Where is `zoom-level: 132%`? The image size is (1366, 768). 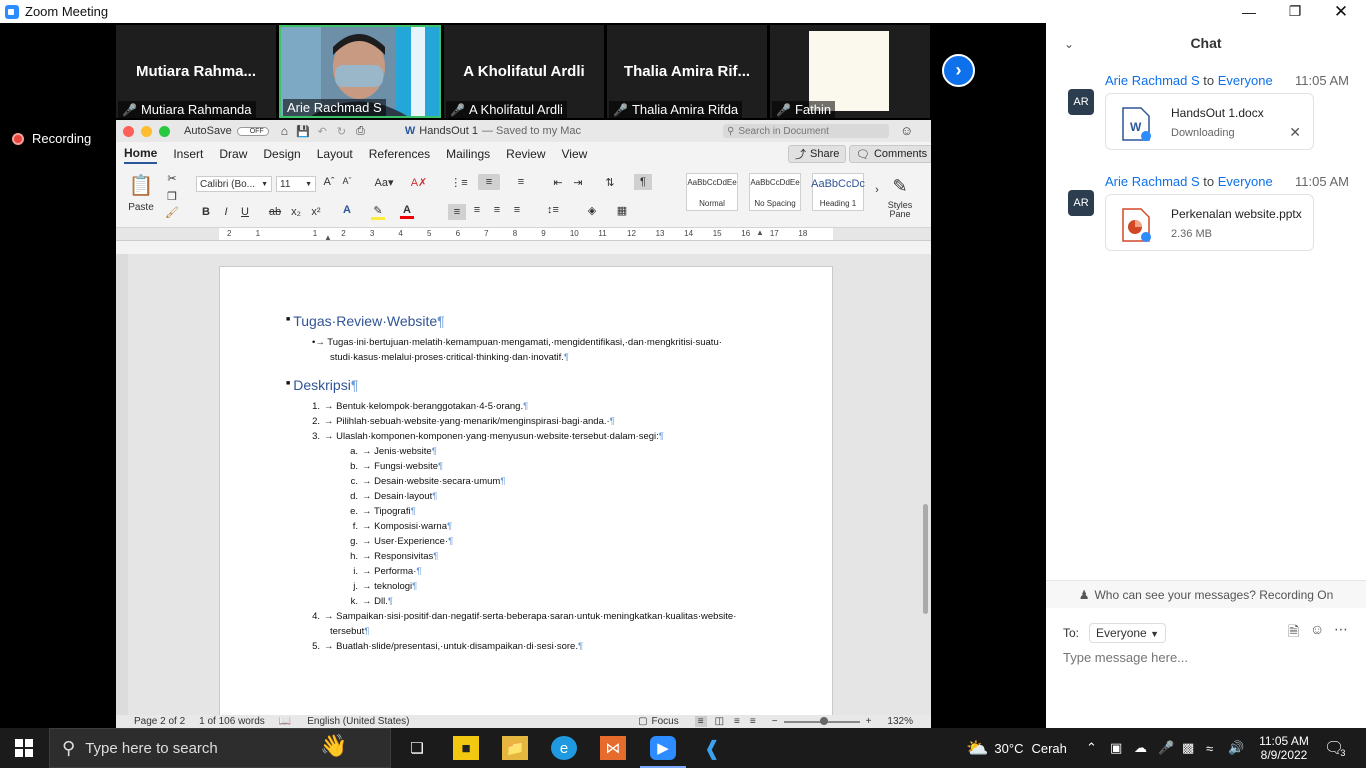 zoom-level: 132% is located at coordinates (900, 721).